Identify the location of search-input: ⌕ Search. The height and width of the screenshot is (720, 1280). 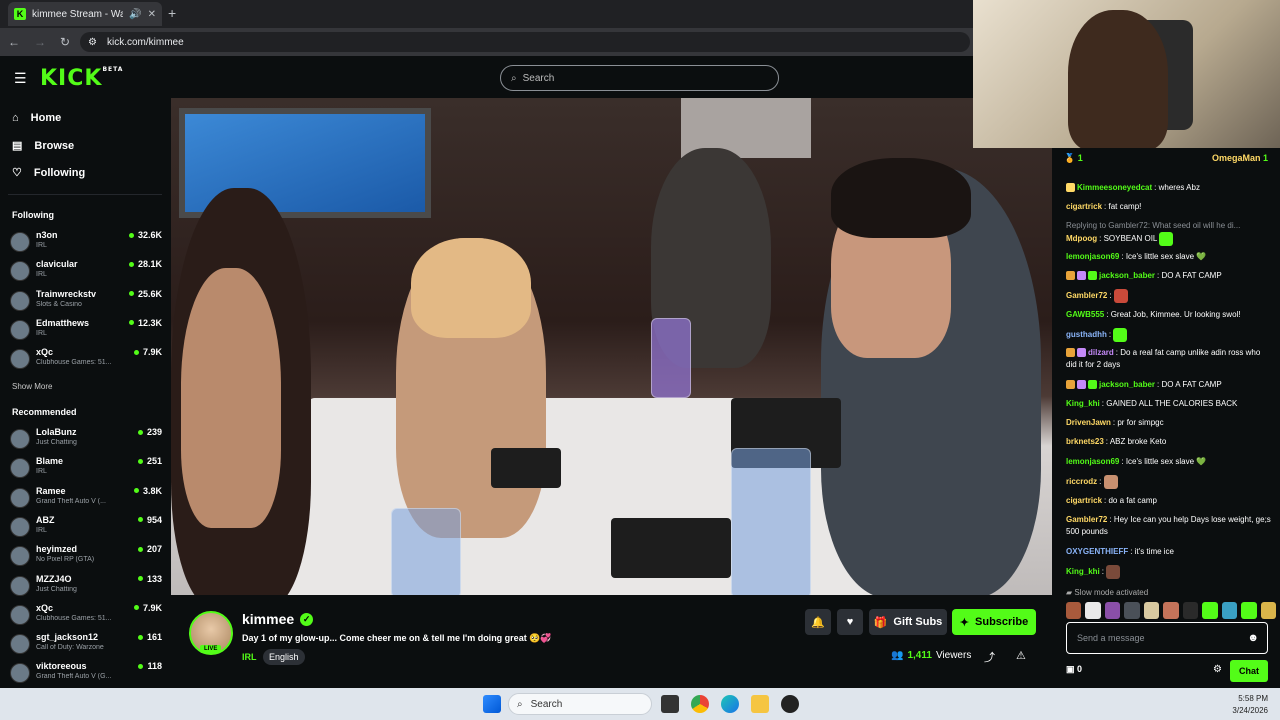
(639, 78).